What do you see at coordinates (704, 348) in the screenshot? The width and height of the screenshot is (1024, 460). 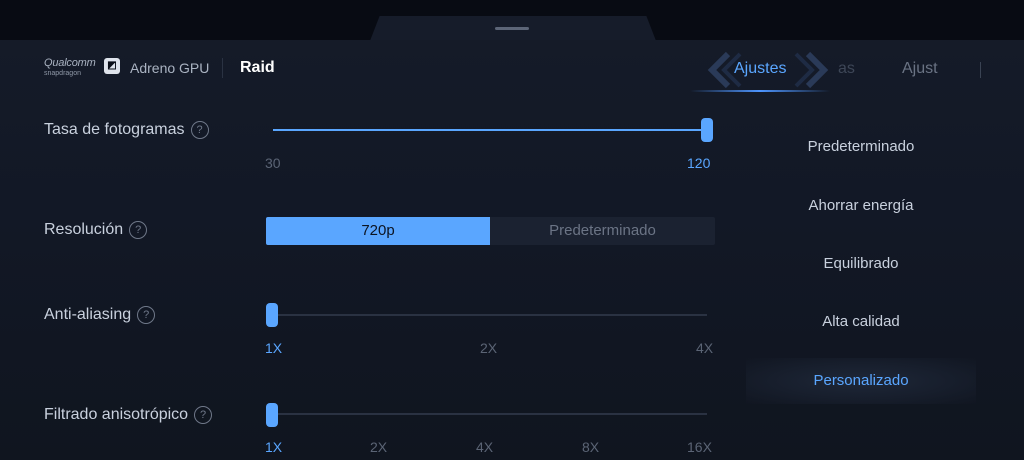 I see `anti-aliasing-tick-4x: 4X` at bounding box center [704, 348].